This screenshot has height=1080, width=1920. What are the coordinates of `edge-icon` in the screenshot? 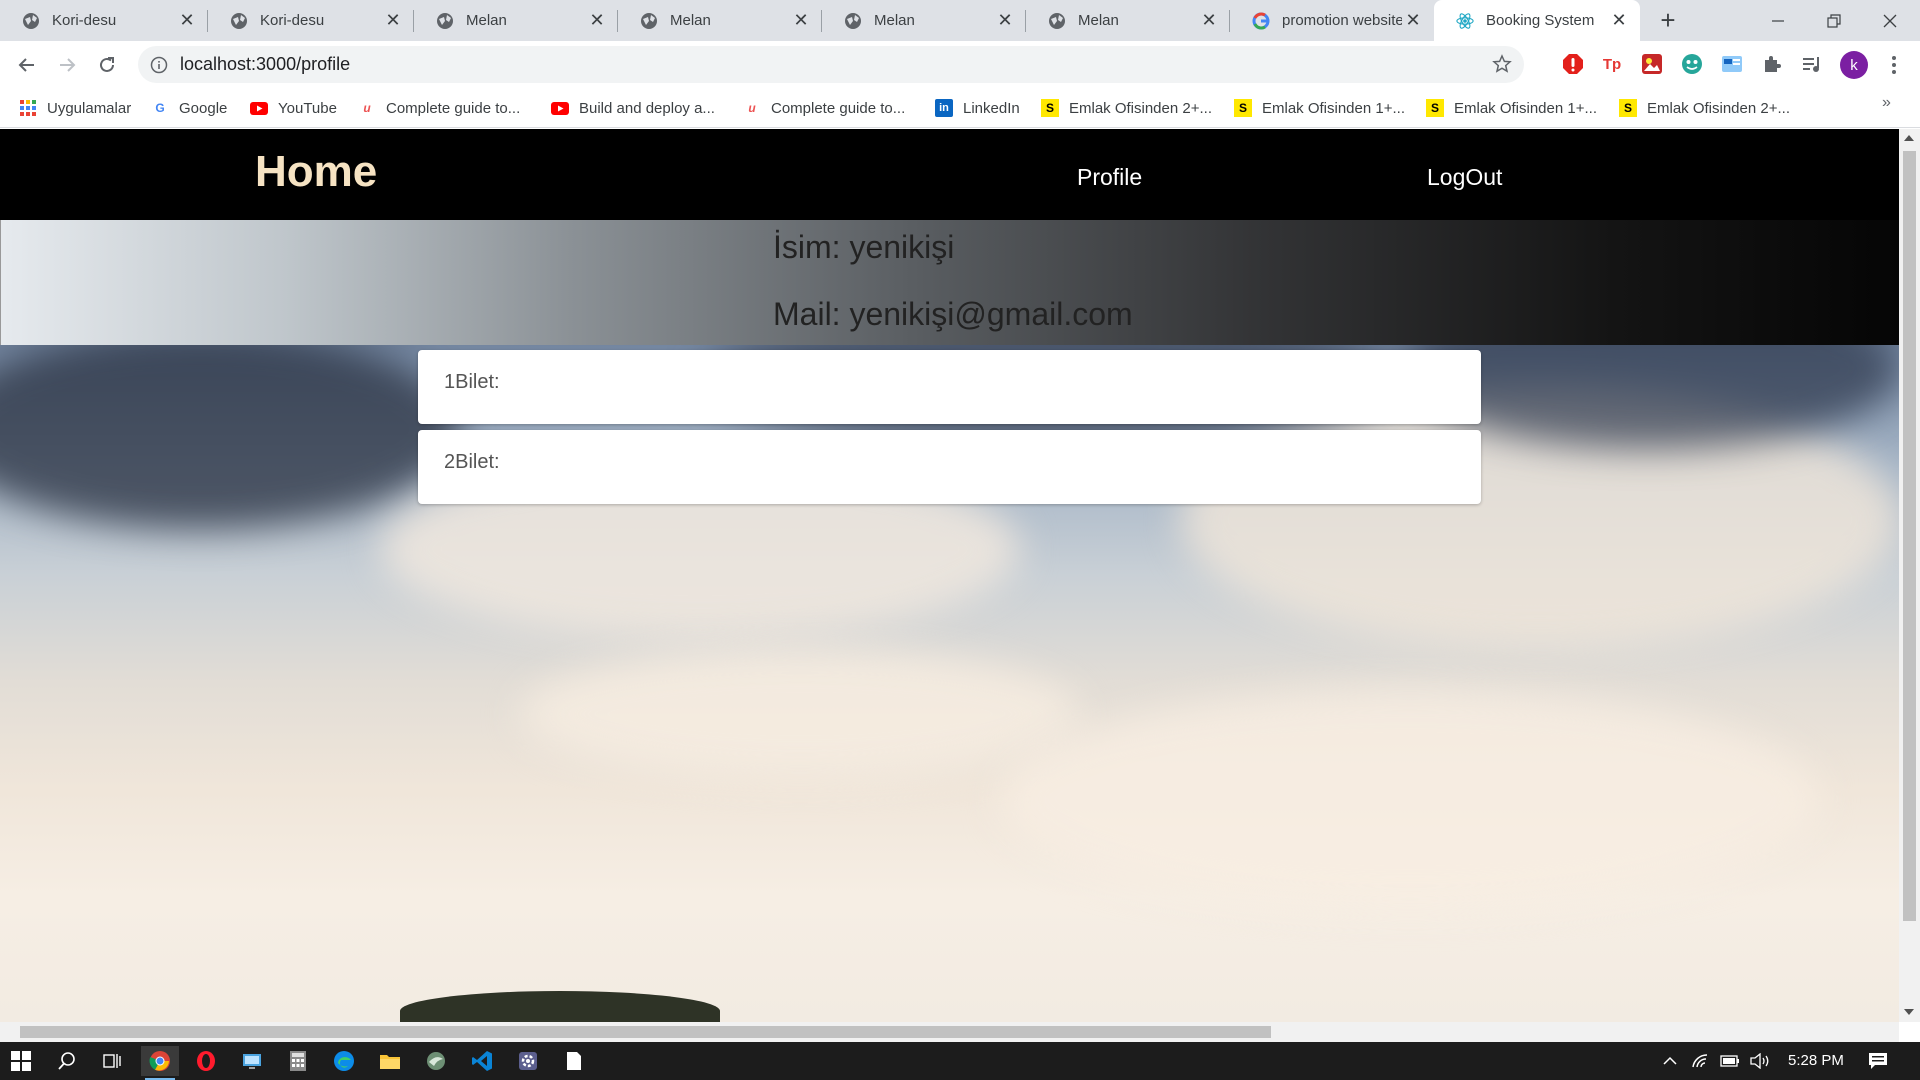 It's located at (344, 1061).